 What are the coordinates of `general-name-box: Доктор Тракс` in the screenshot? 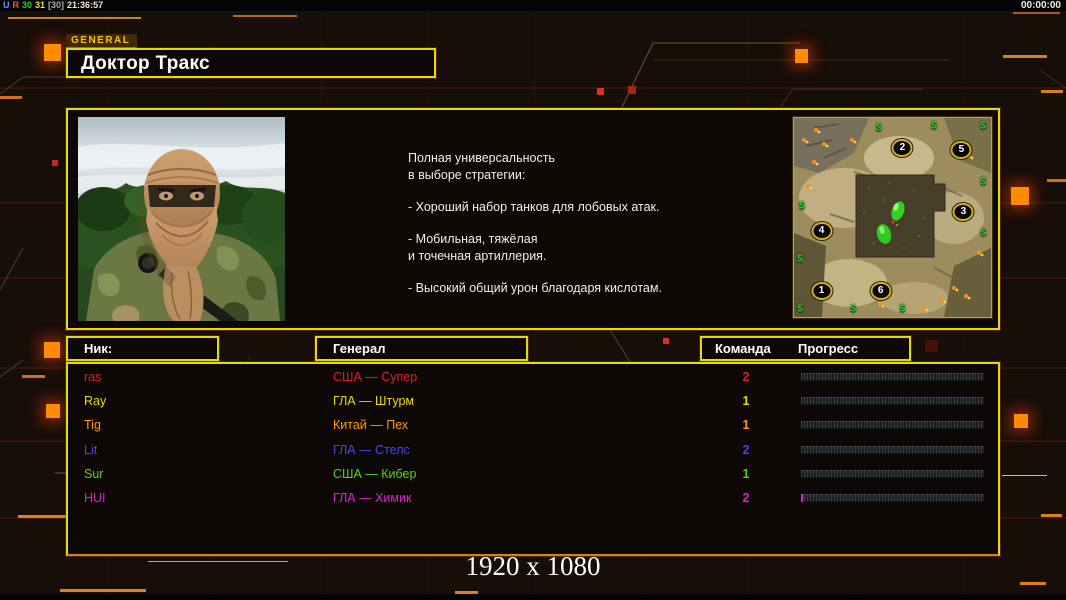 It's located at (251, 63).